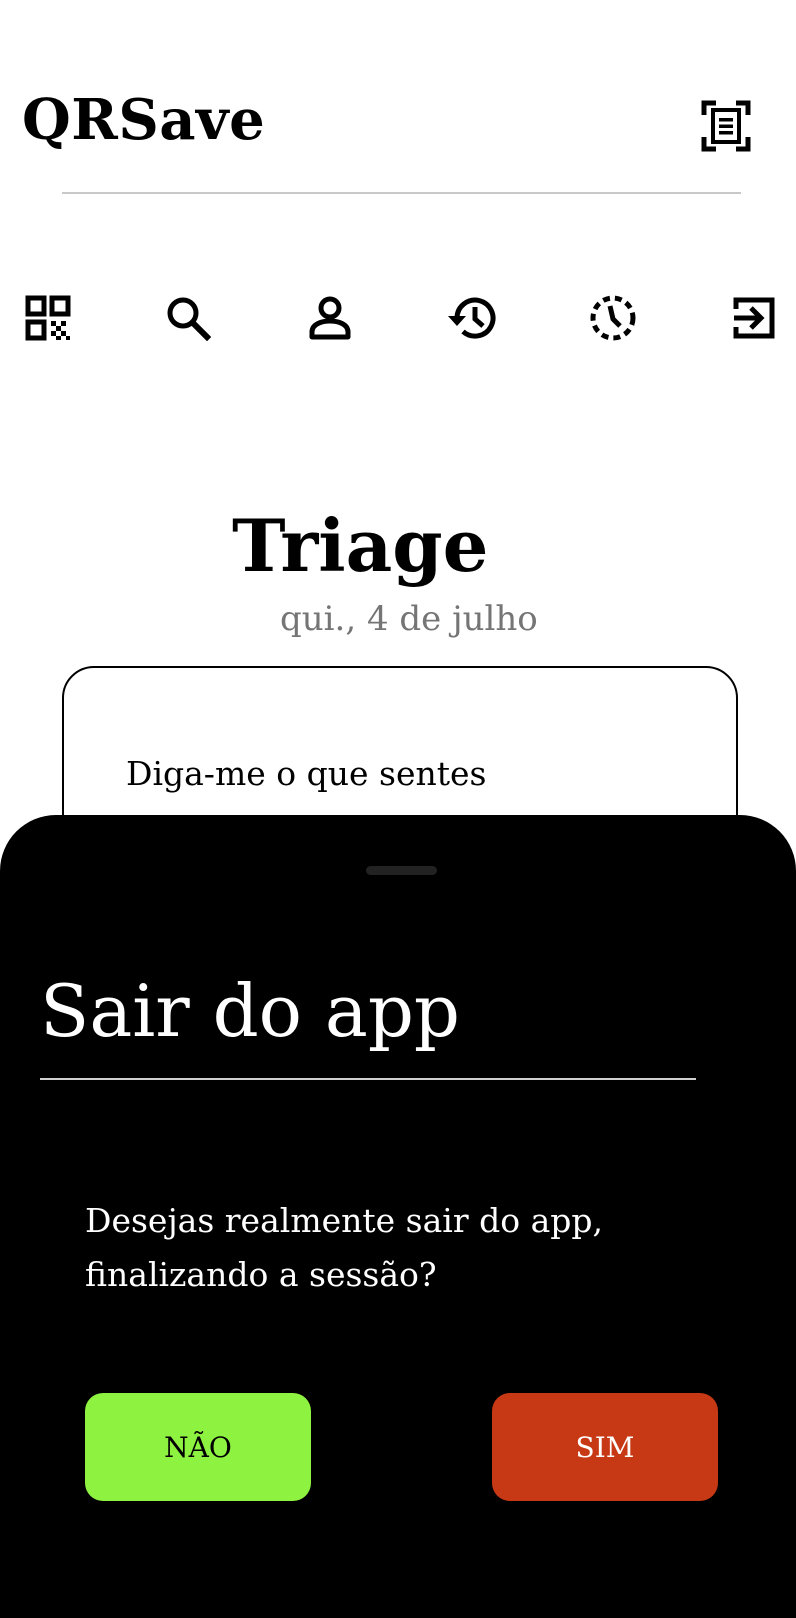 The width and height of the screenshot is (796, 1618). What do you see at coordinates (605, 1447) in the screenshot?
I see `confirm-logout-button: SIM` at bounding box center [605, 1447].